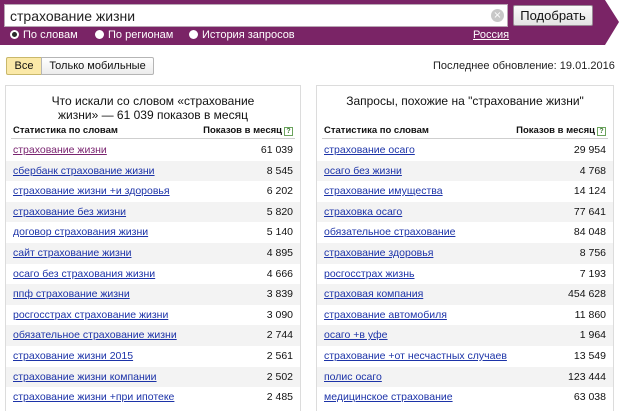  Describe the element at coordinates (592, 170) in the screenshot. I see `impressions-count: 4 768` at that location.